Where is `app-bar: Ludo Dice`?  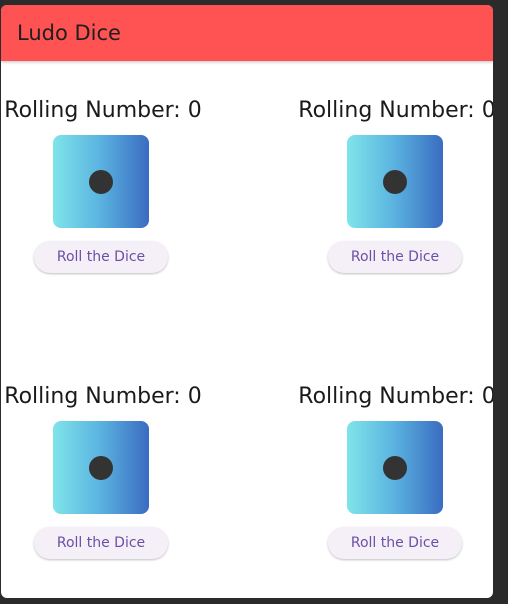 app-bar: Ludo Dice is located at coordinates (247, 33).